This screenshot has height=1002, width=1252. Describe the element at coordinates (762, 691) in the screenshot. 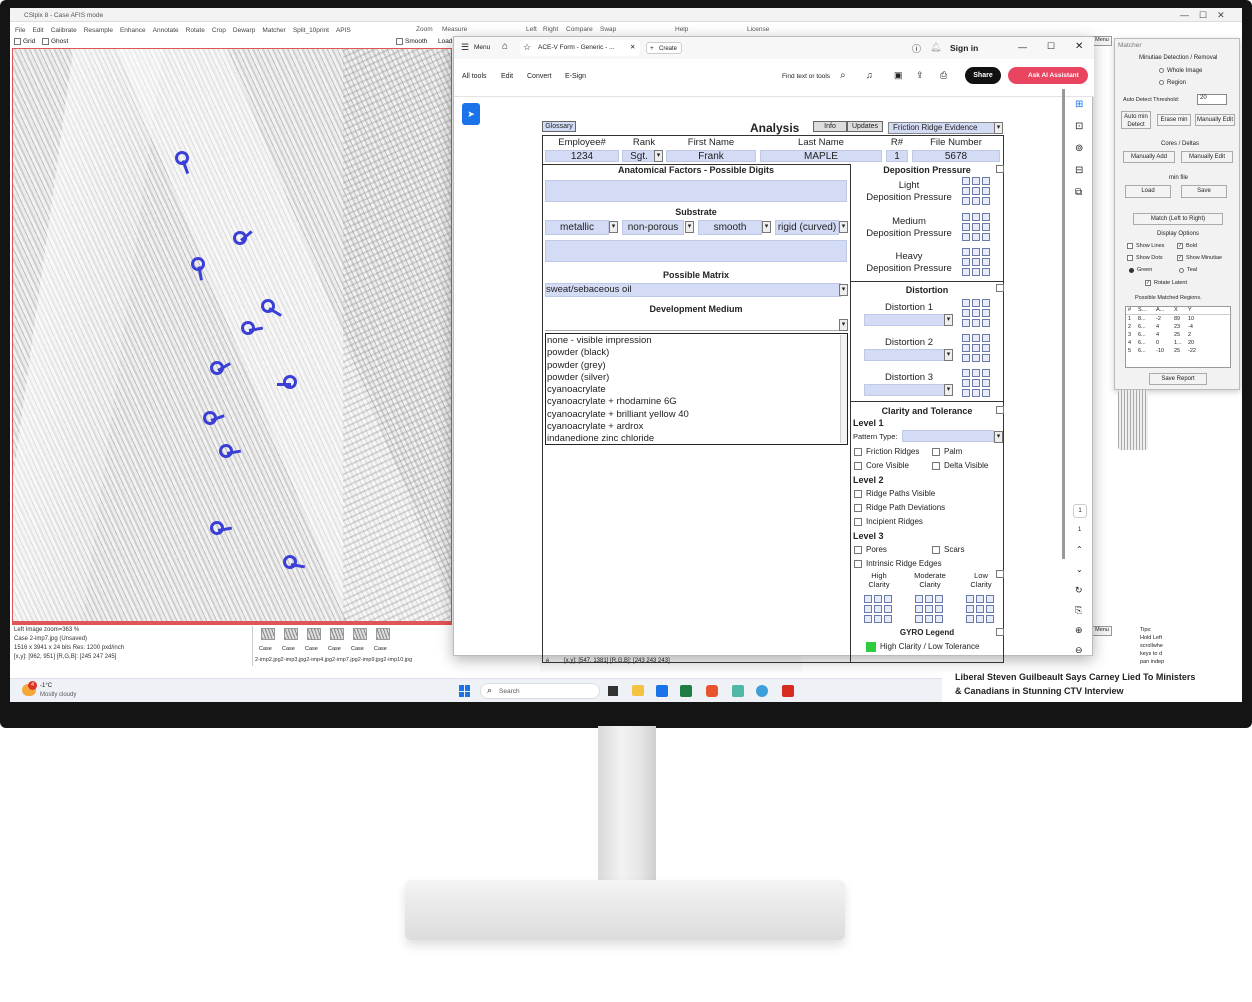

I see `edge-icon` at that location.